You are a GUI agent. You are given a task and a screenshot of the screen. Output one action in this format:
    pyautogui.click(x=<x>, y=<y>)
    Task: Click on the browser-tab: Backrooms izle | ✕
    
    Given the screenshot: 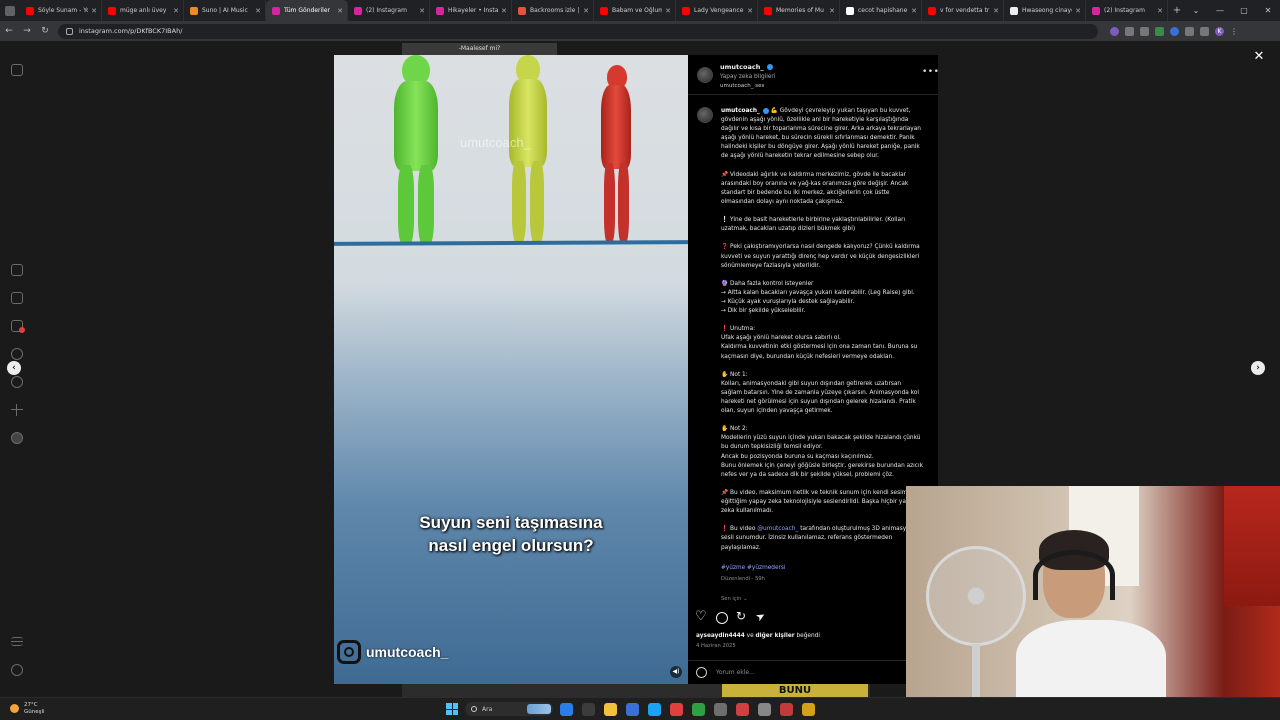 What is the action you would take?
    pyautogui.click(x=553, y=10)
    